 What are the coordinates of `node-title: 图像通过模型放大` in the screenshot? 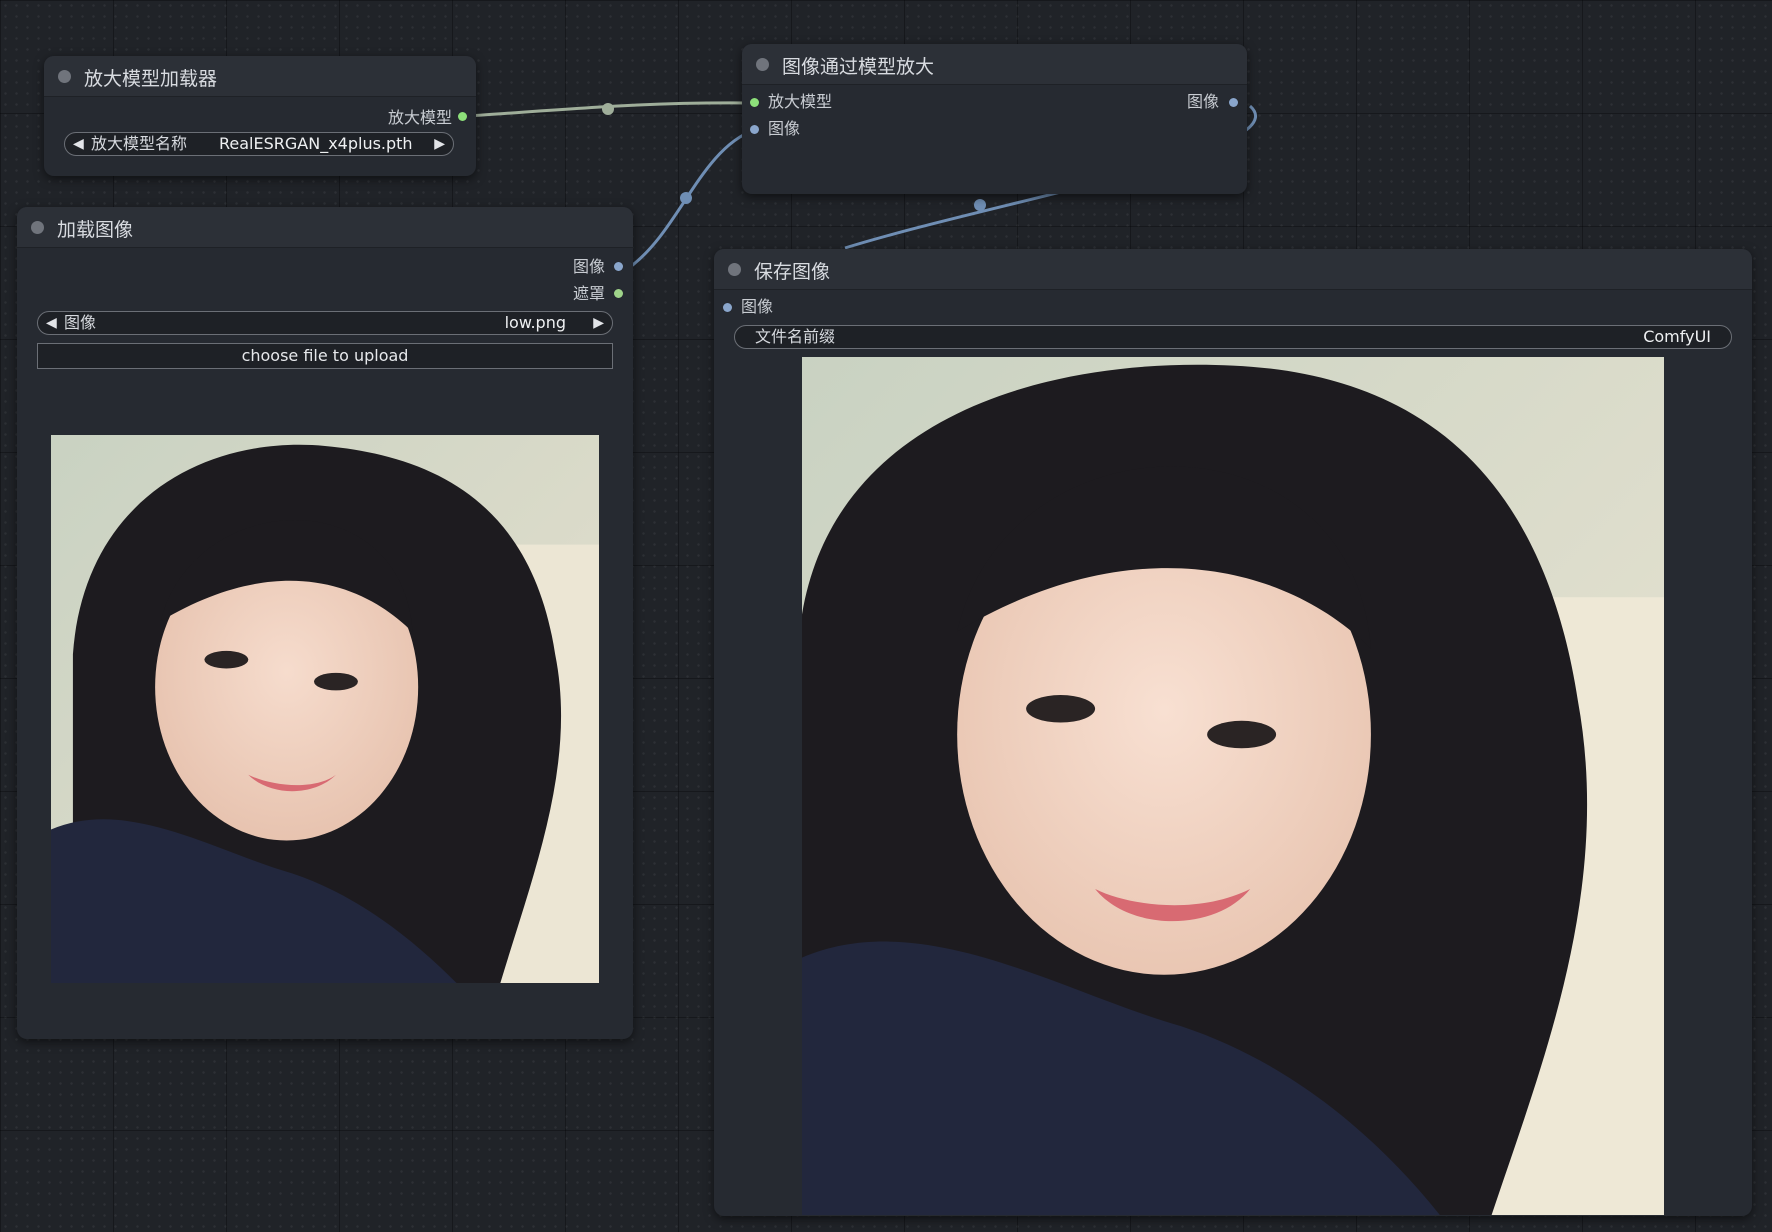 It's located at (858, 67).